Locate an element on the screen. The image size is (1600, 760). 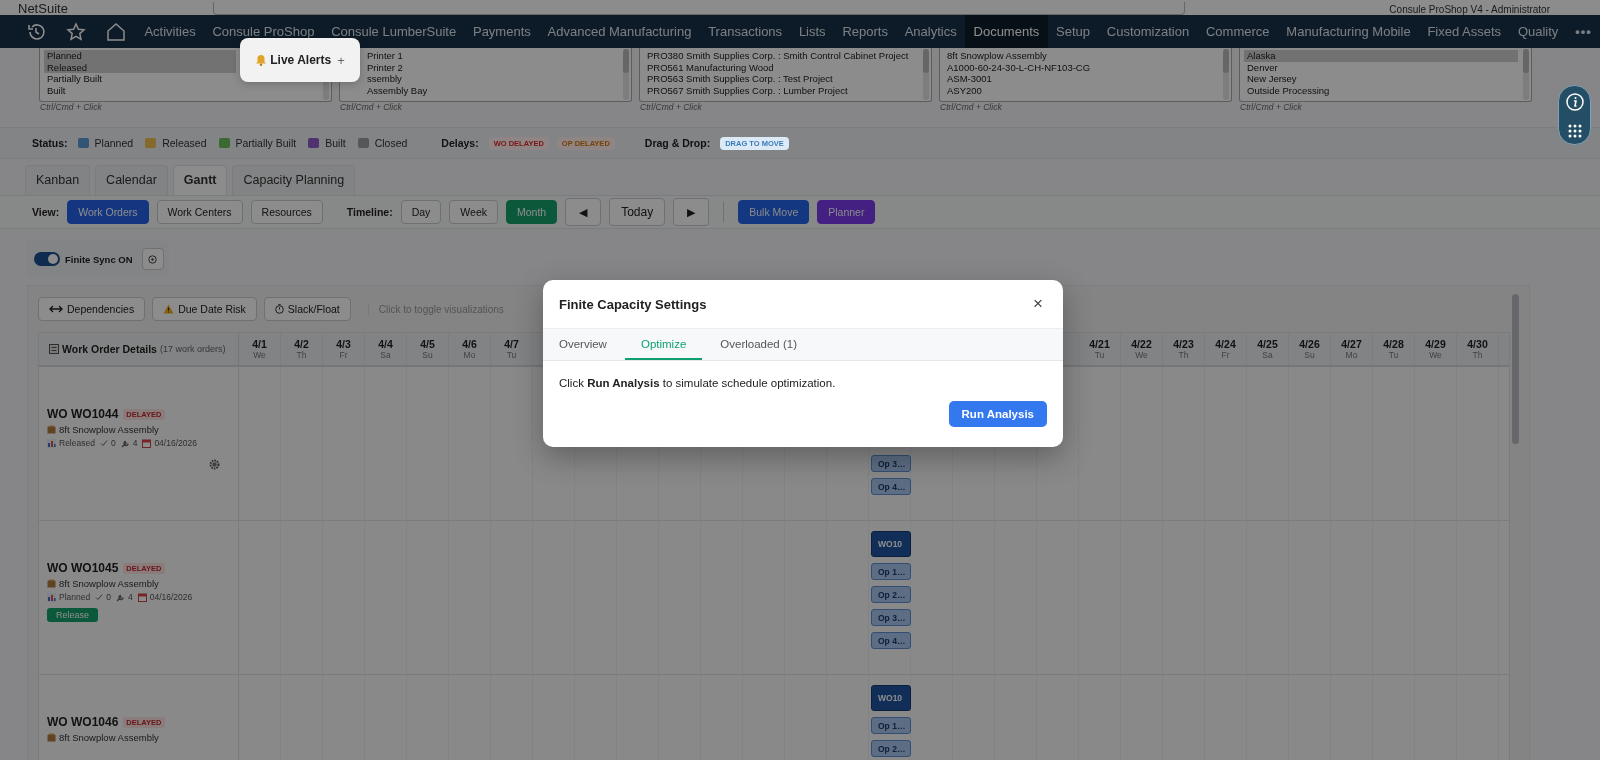
live-alerts-label: Live Alerts is located at coordinates (301, 60).